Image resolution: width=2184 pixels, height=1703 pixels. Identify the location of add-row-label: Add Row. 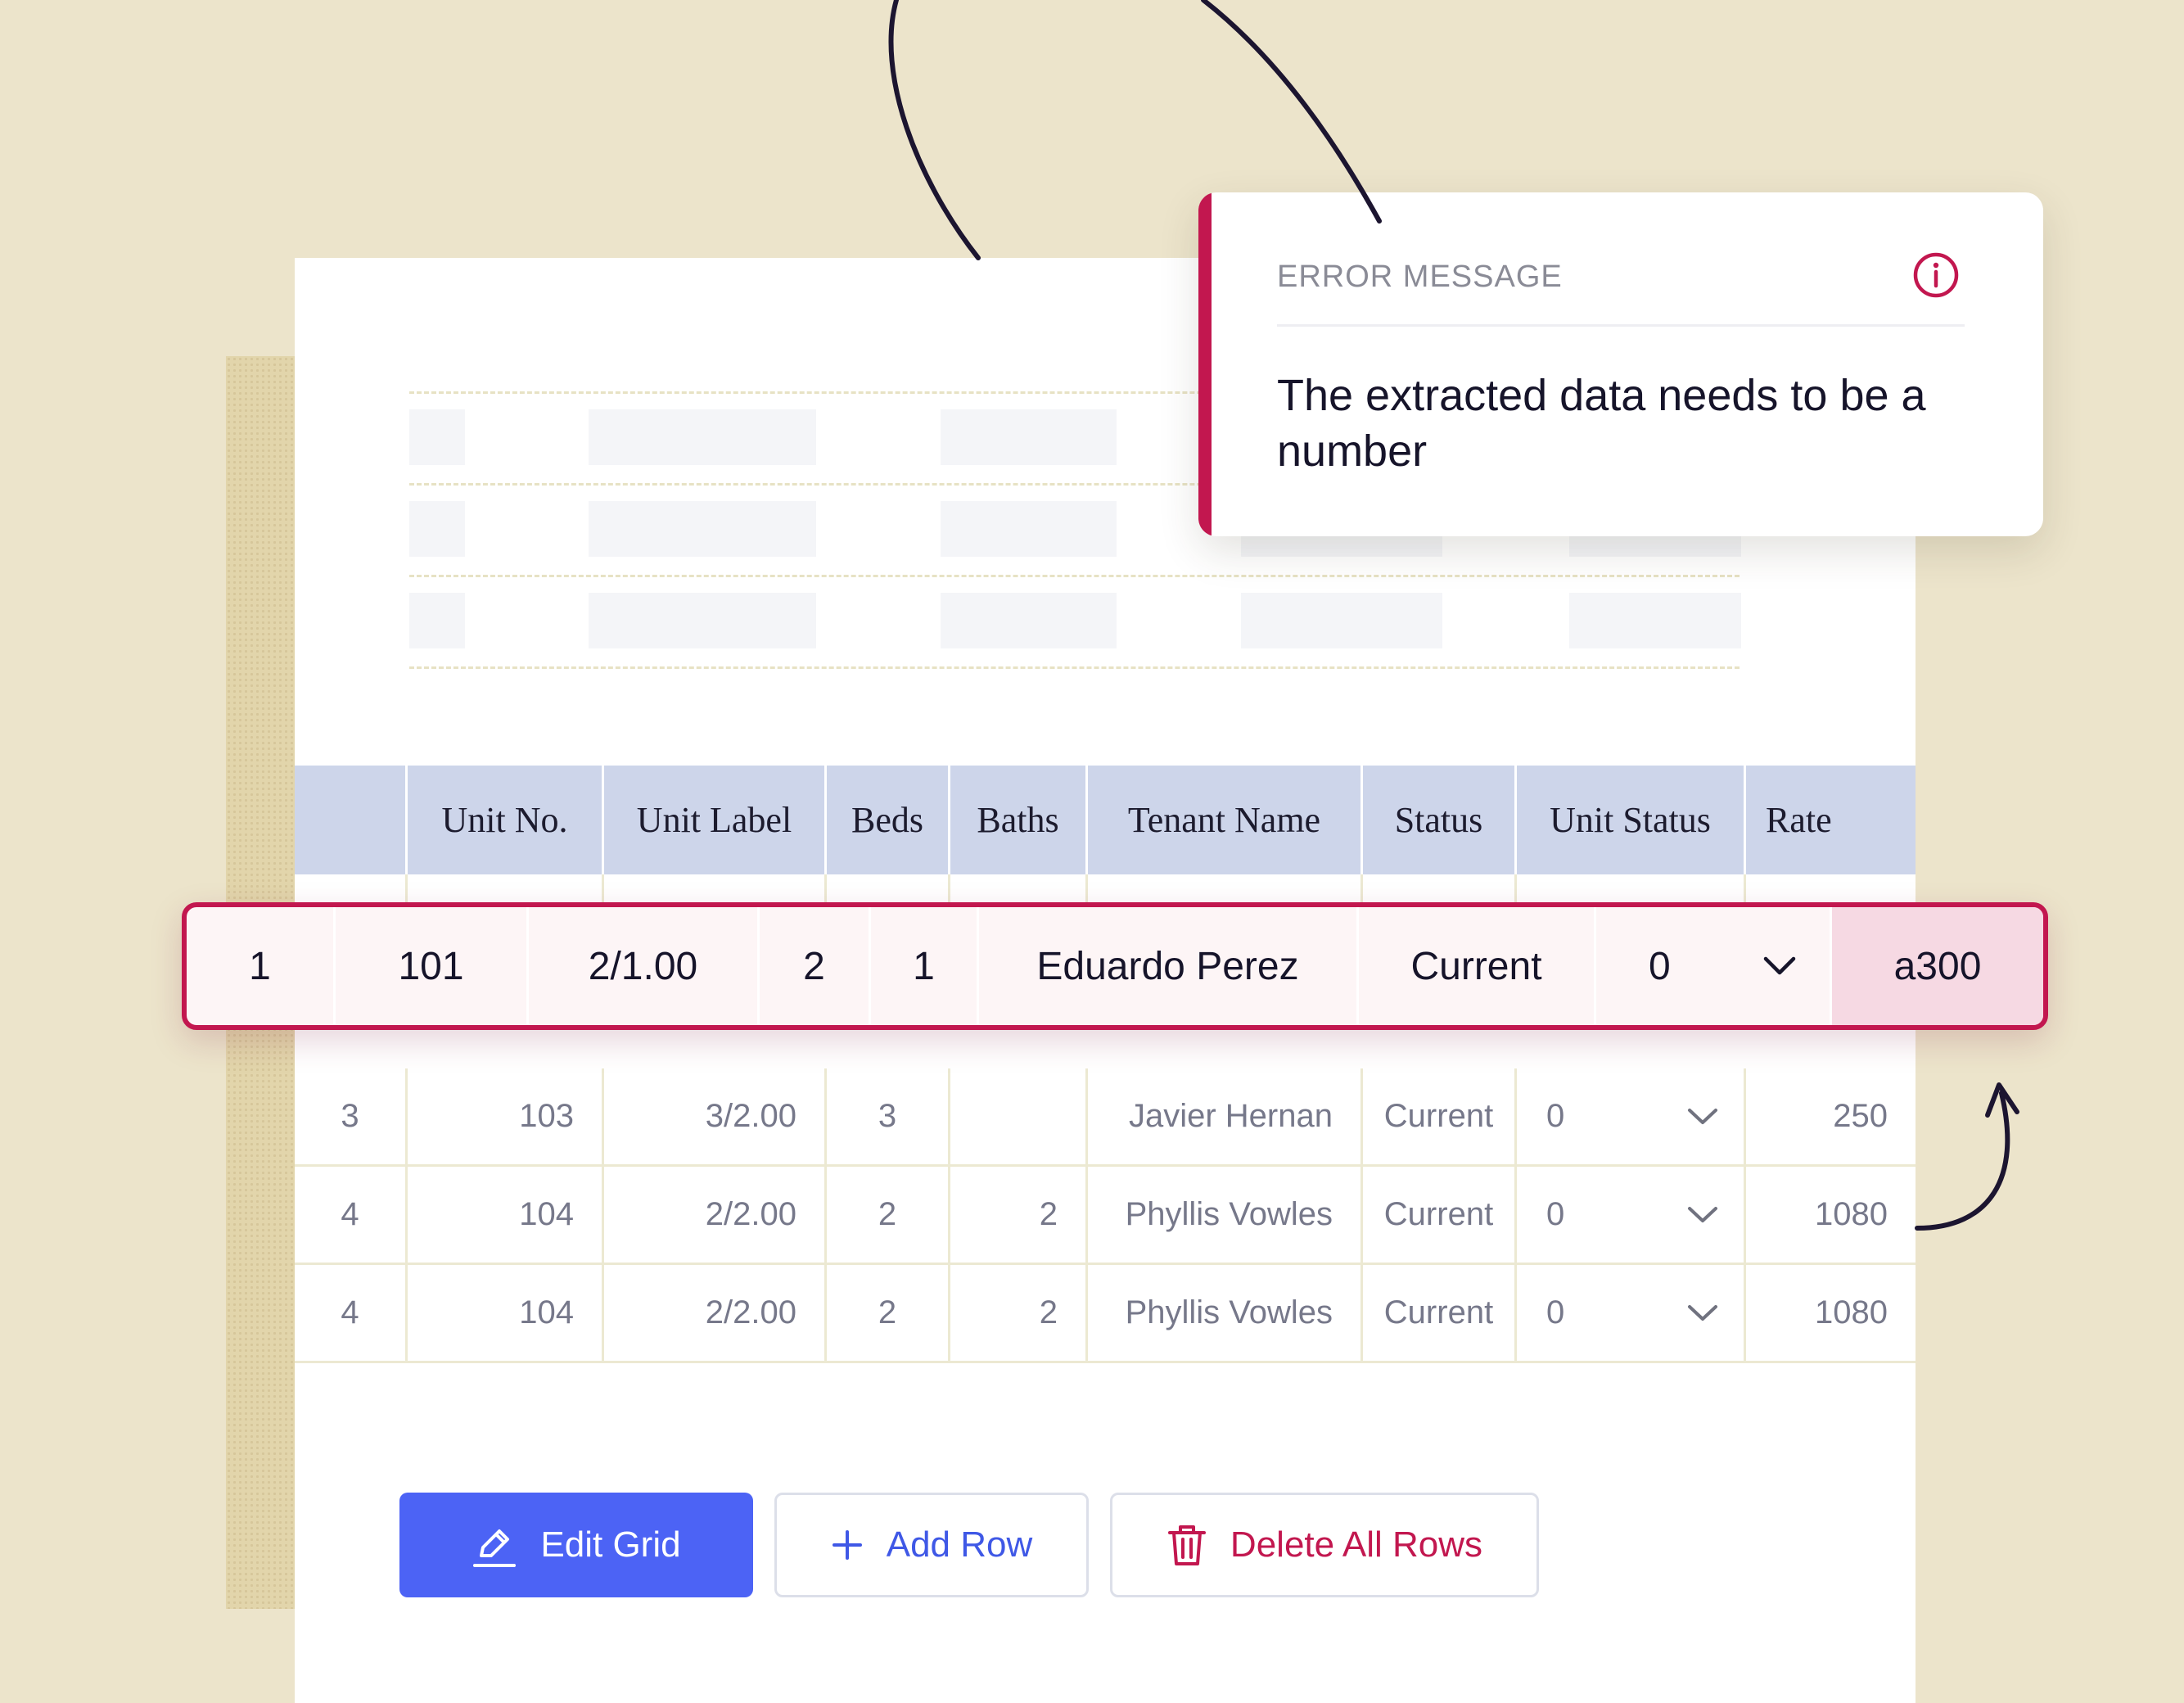
(959, 1545).